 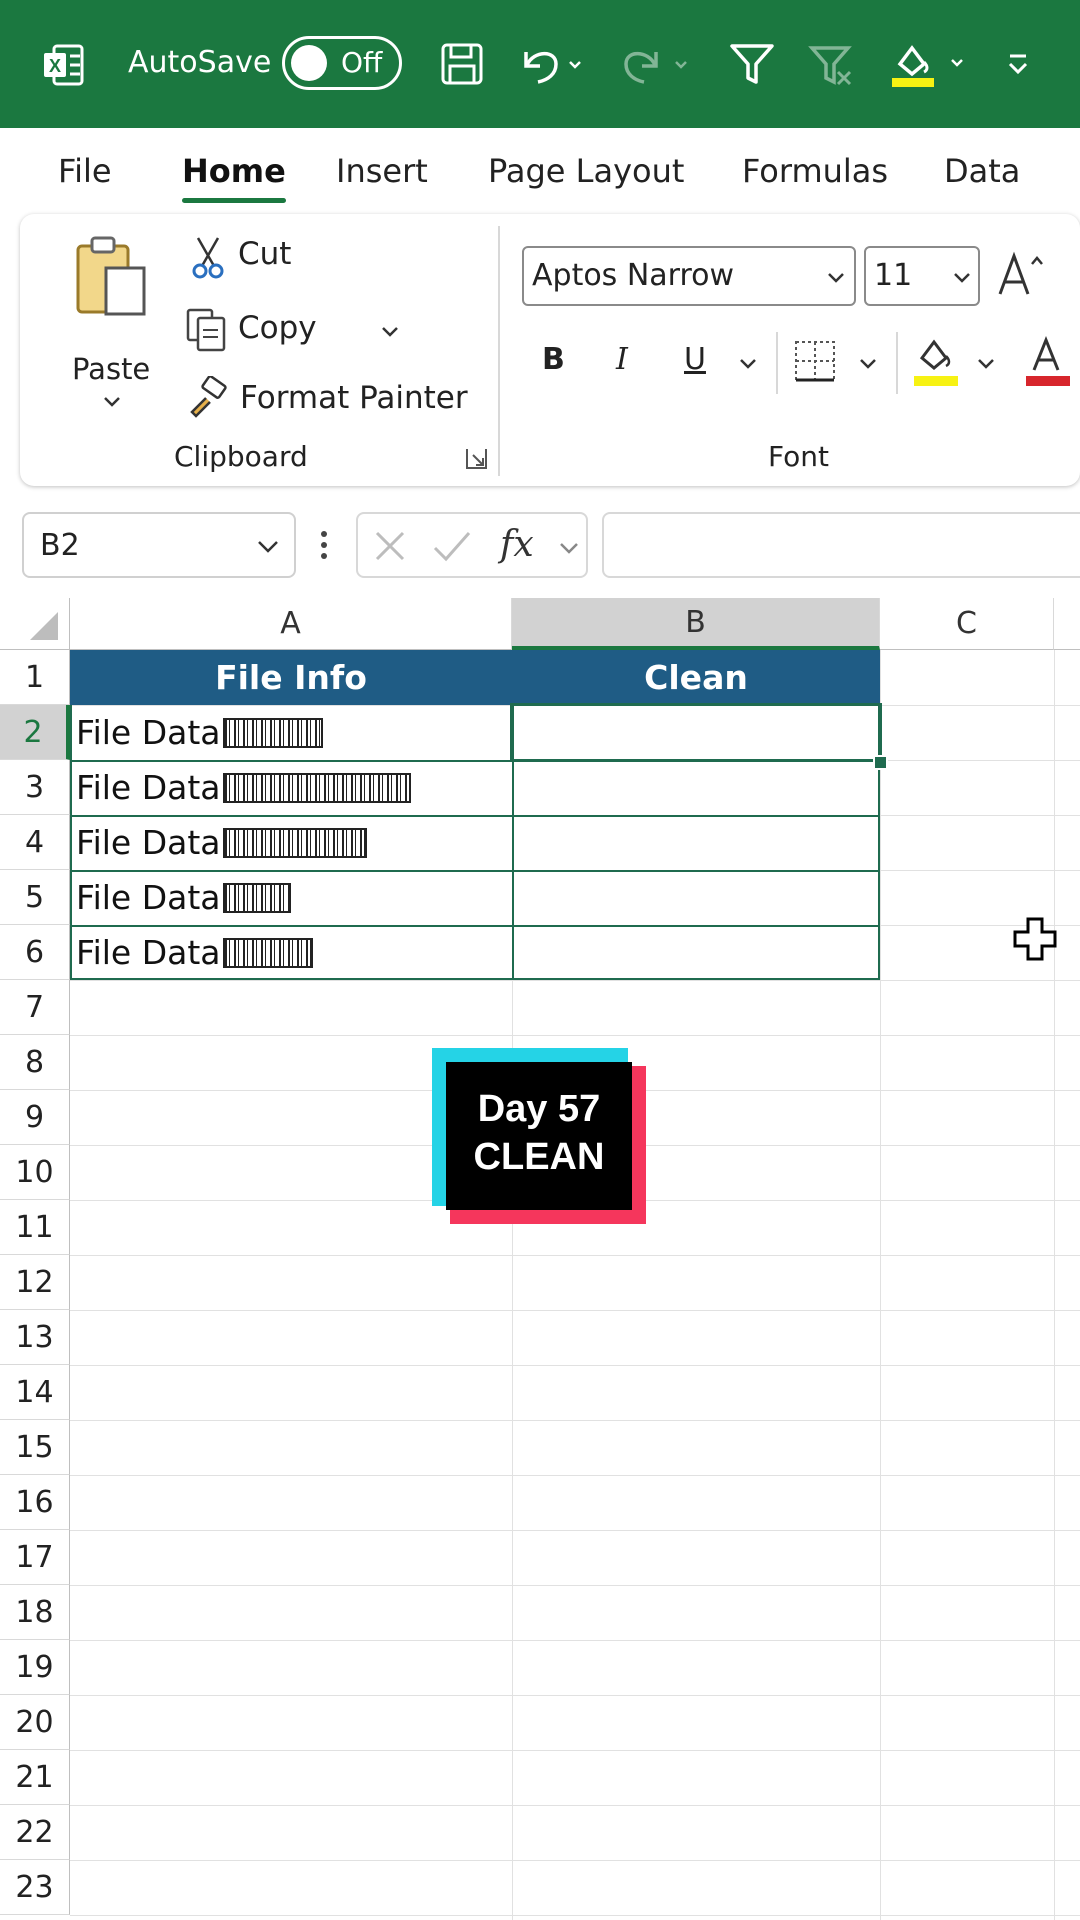 What do you see at coordinates (35, 1337) in the screenshot?
I see `row-header: 13` at bounding box center [35, 1337].